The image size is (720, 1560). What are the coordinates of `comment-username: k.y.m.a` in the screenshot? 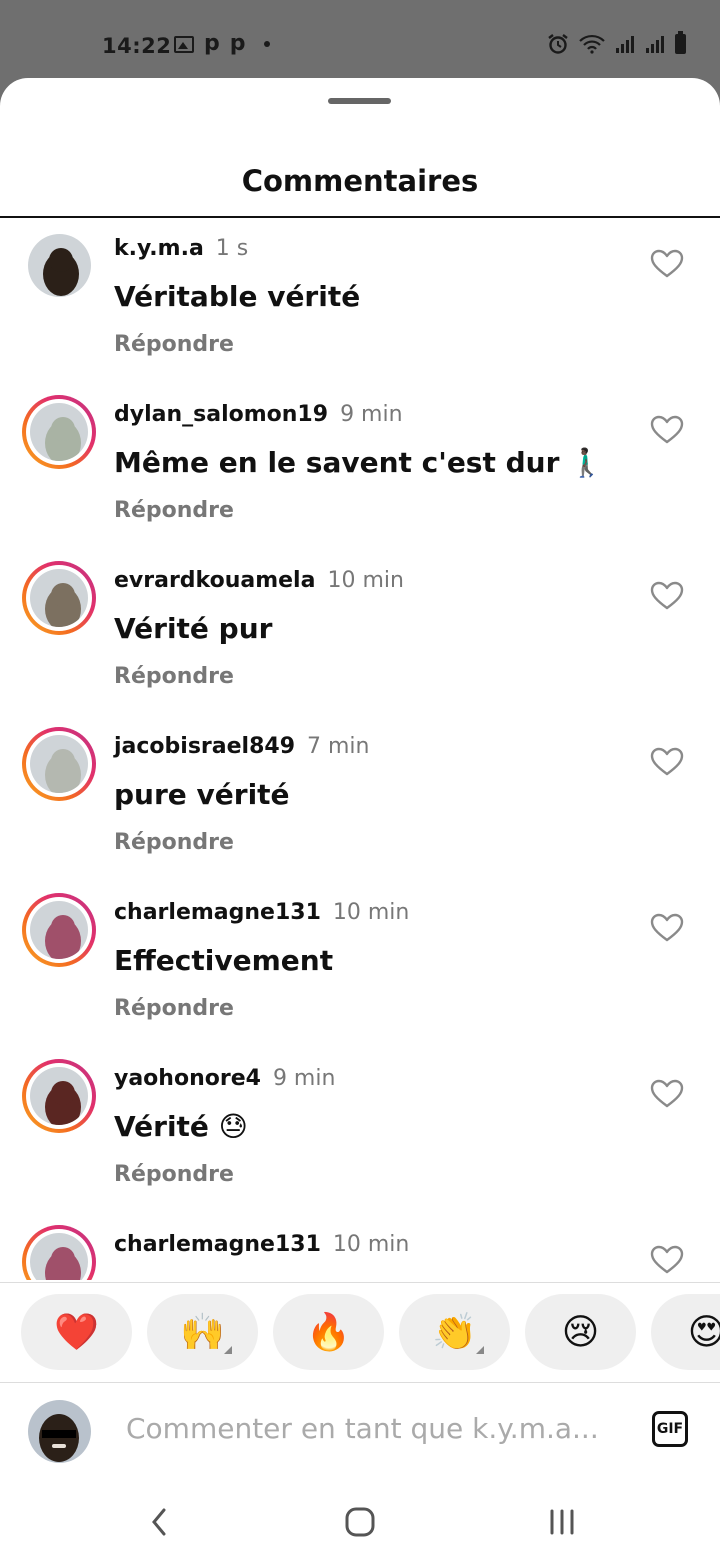 It's located at (159, 248).